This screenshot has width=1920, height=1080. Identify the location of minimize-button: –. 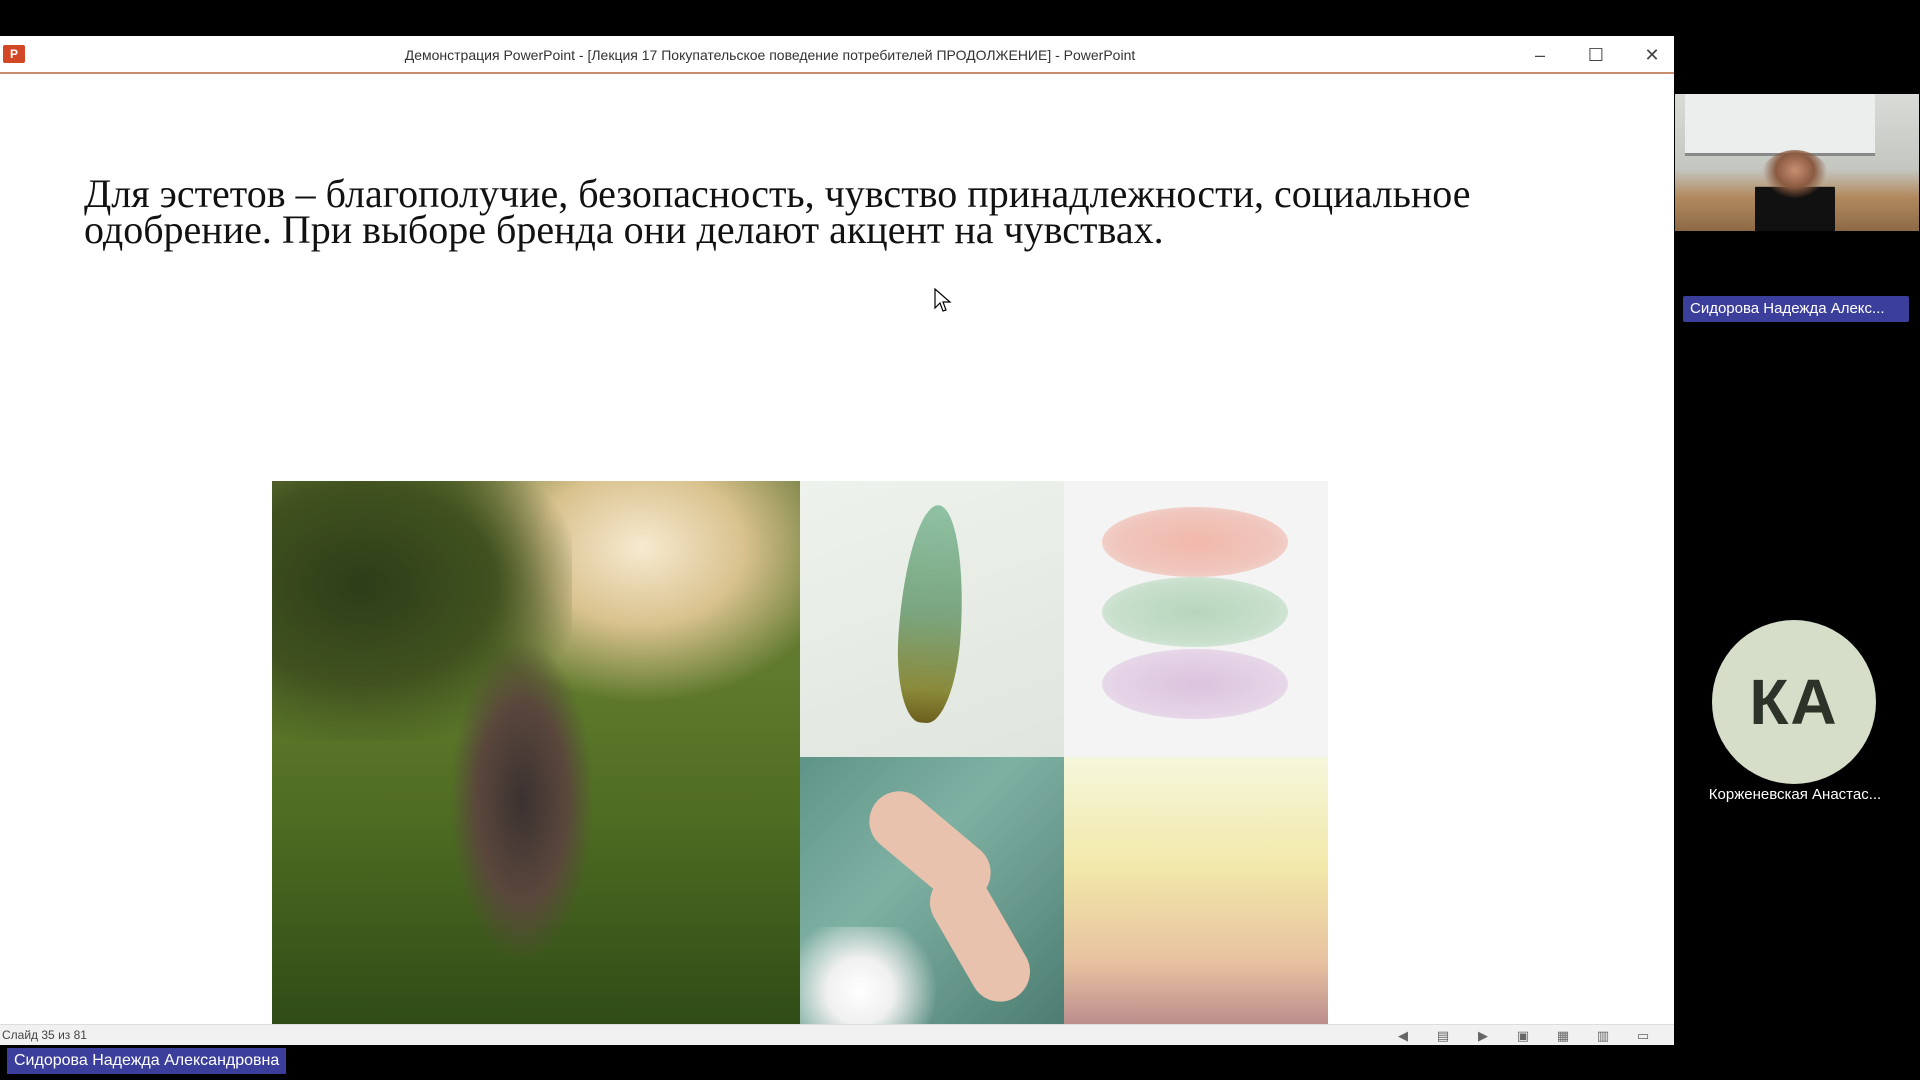
(1540, 55).